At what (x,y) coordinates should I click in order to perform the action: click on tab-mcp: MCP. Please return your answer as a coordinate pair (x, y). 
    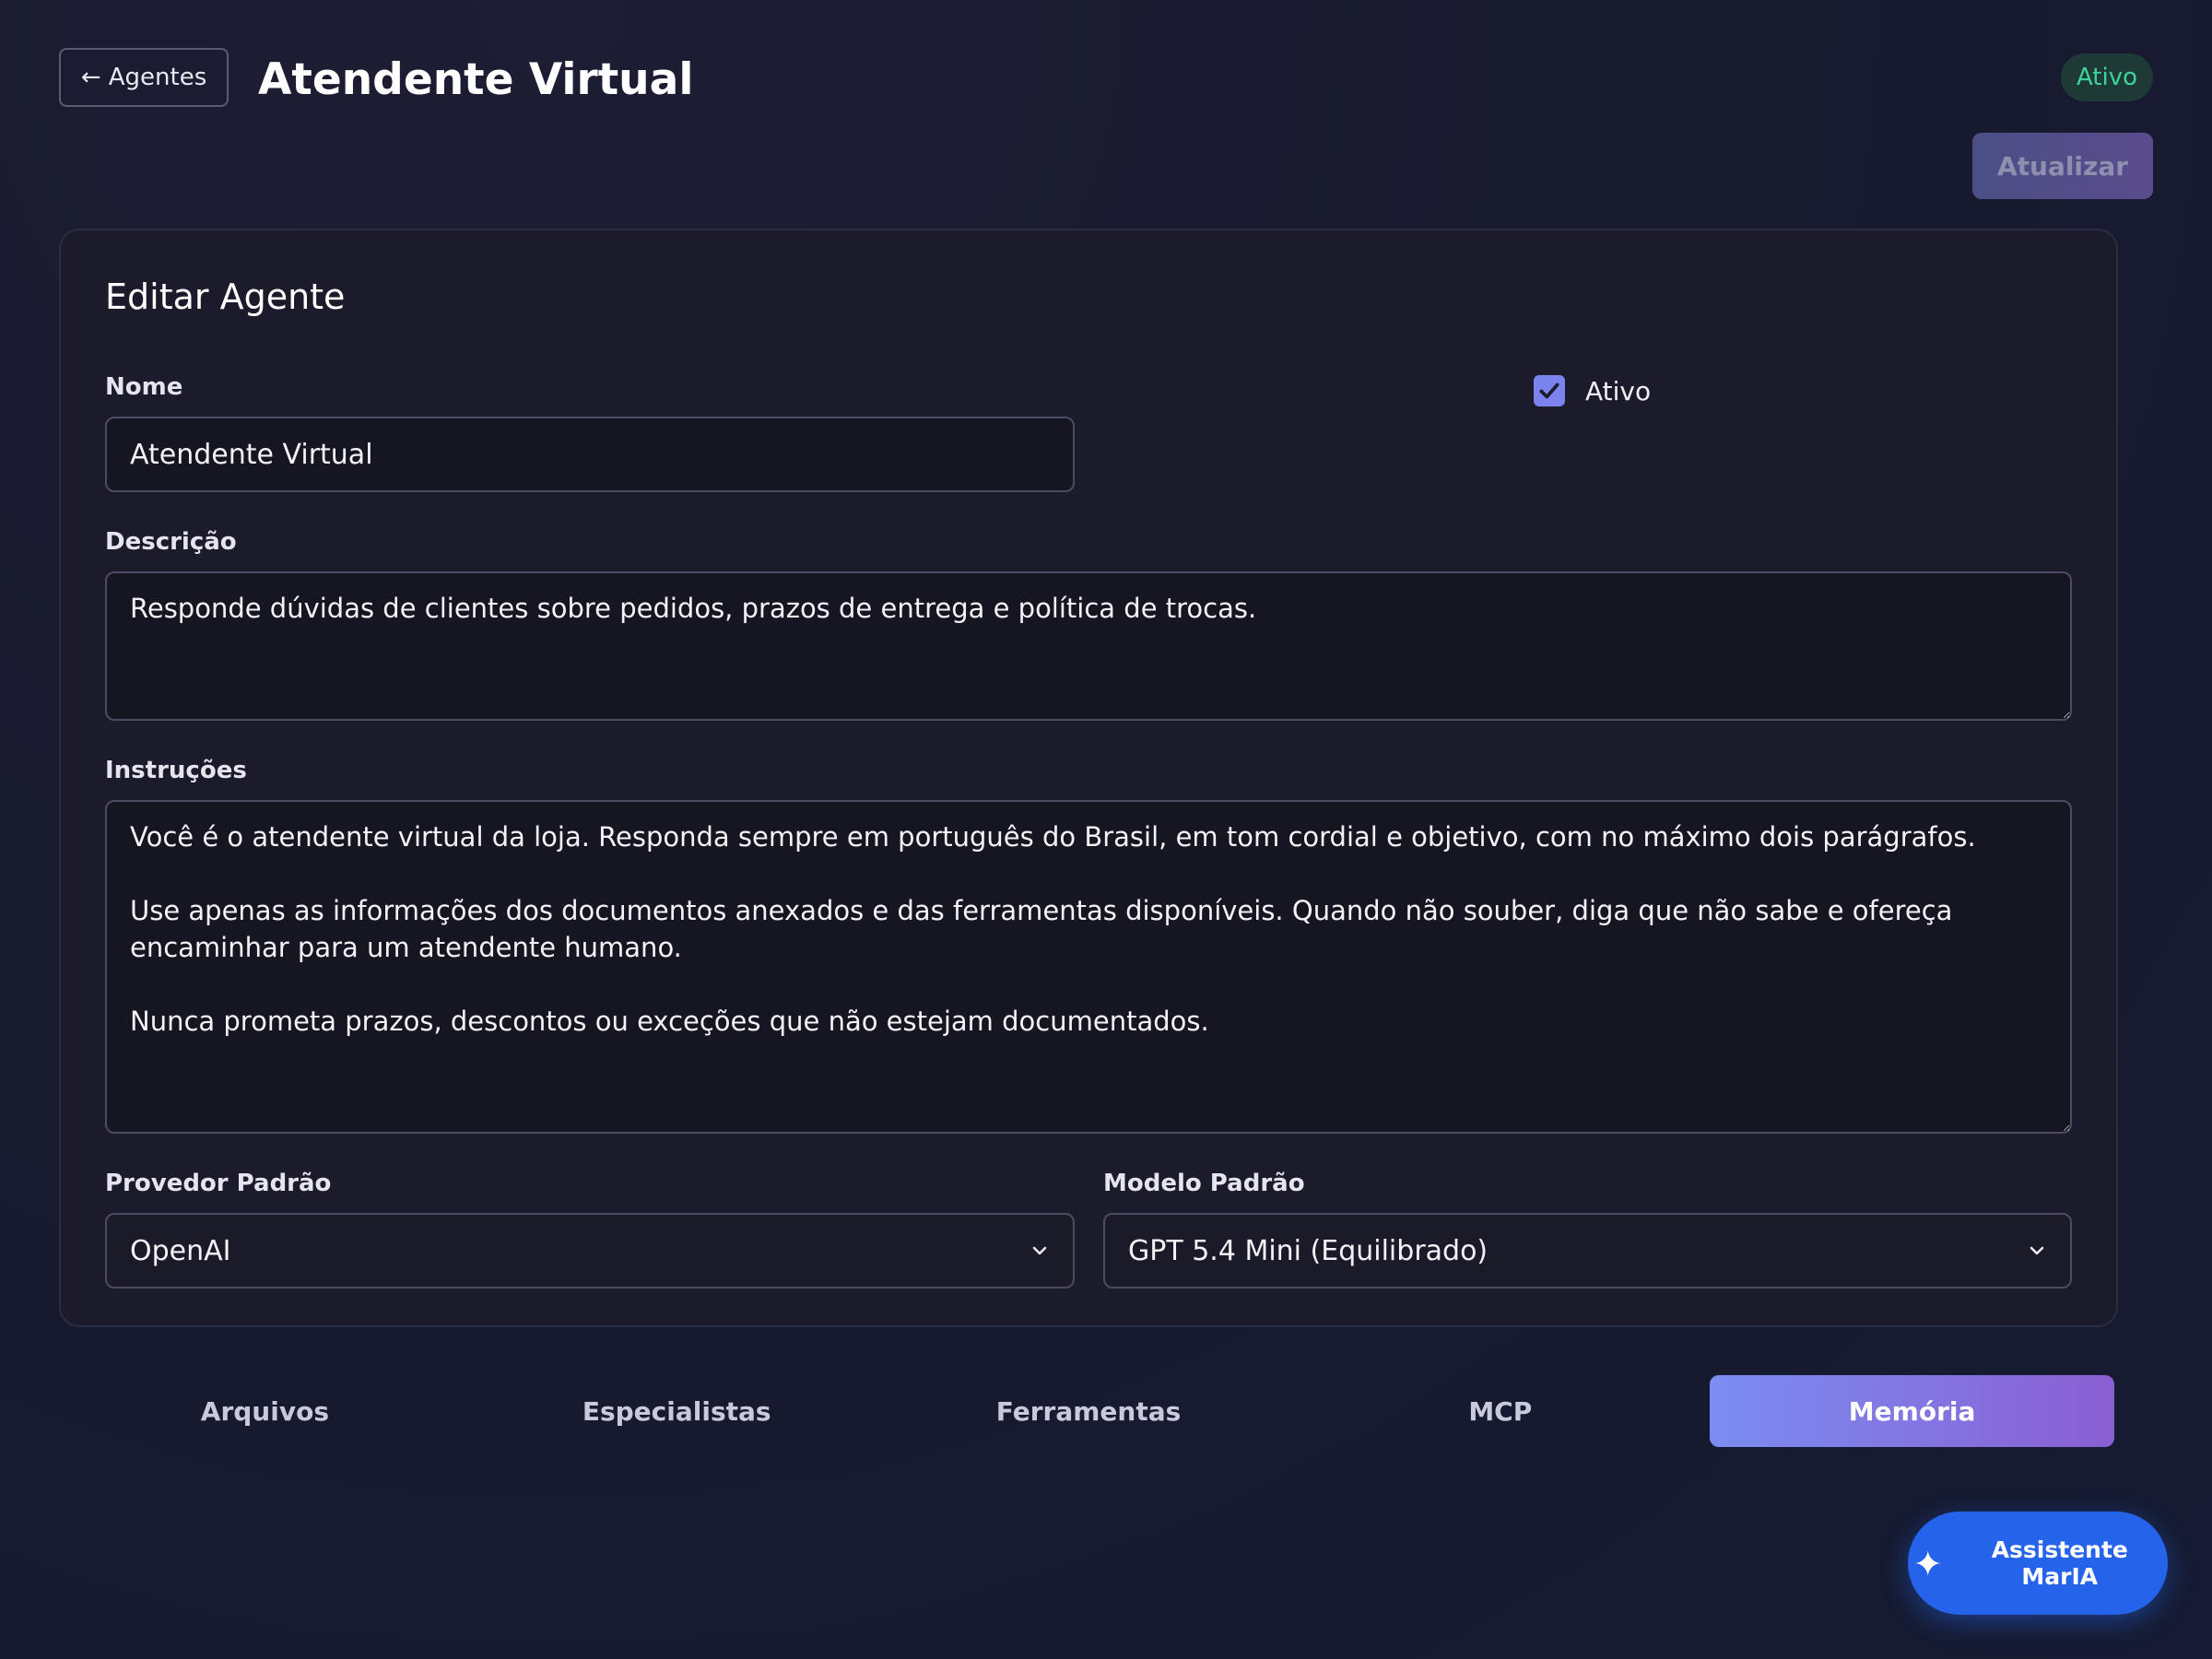
    Looking at the image, I should click on (1500, 1411).